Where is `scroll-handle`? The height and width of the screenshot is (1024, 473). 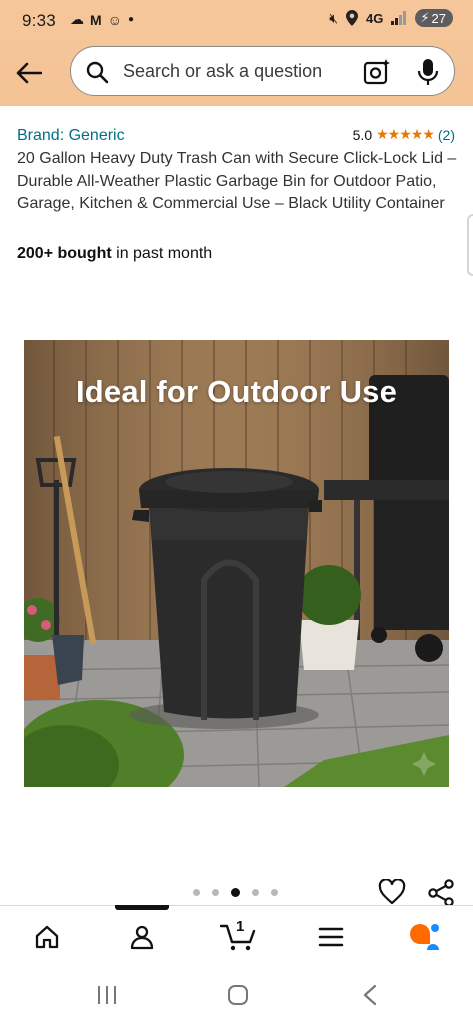 scroll-handle is located at coordinates (470, 245).